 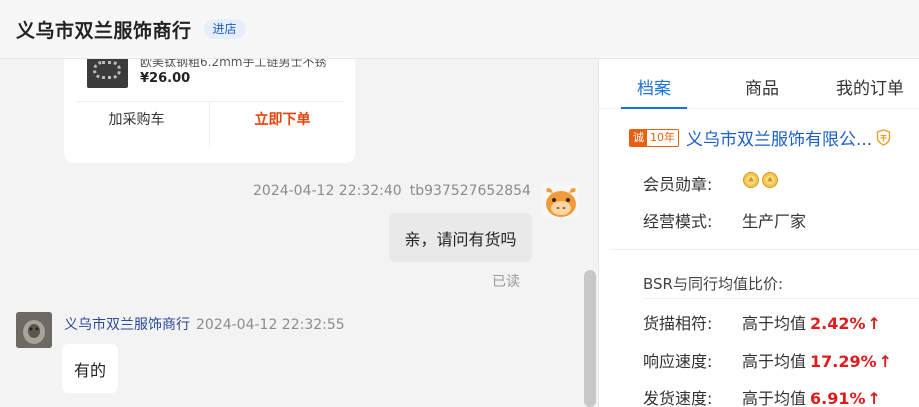 I want to click on metric-percent: 6.91%, so click(x=838, y=398).